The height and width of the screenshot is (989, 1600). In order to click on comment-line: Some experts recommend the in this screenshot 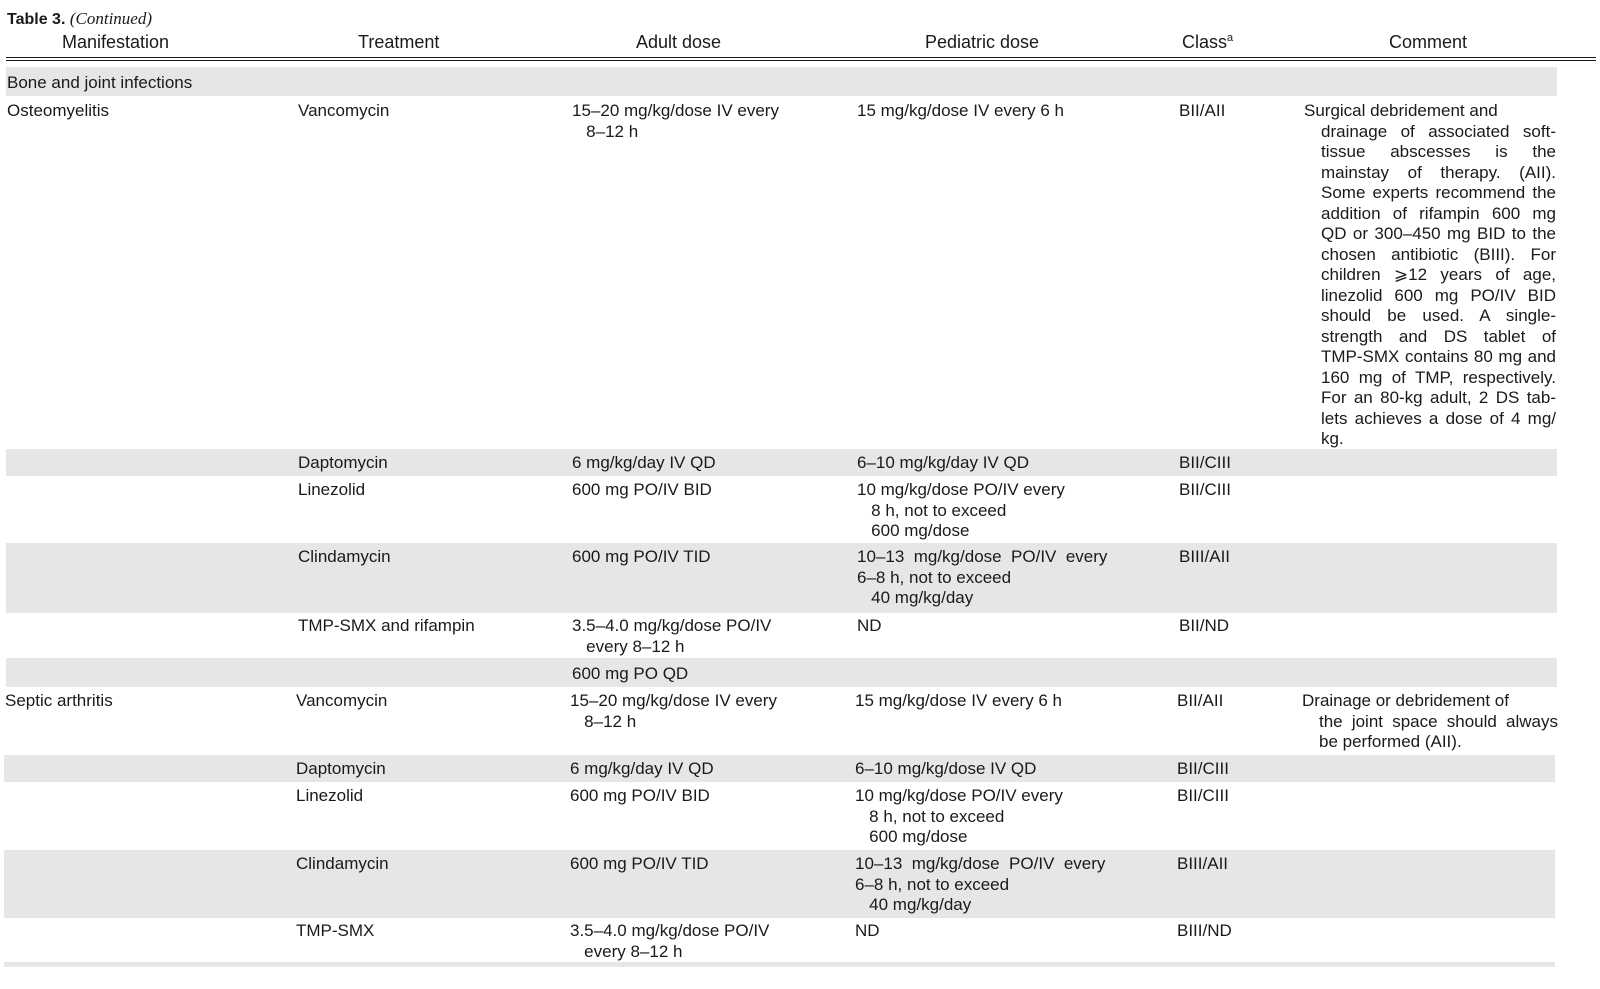, I will do `click(1438, 192)`.